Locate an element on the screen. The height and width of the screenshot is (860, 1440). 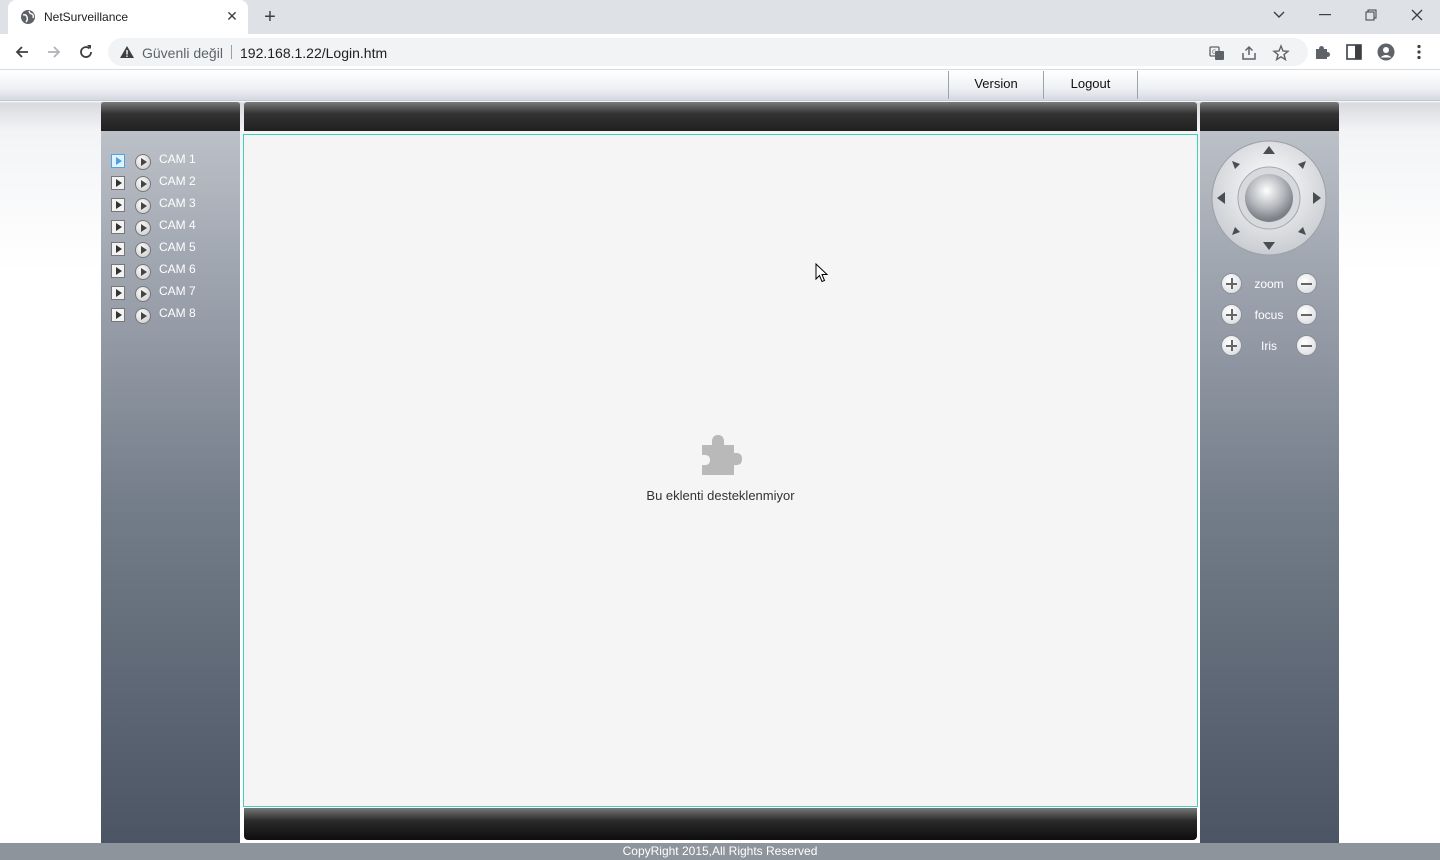
camera-item-7: CAM 7 is located at coordinates (172, 295).